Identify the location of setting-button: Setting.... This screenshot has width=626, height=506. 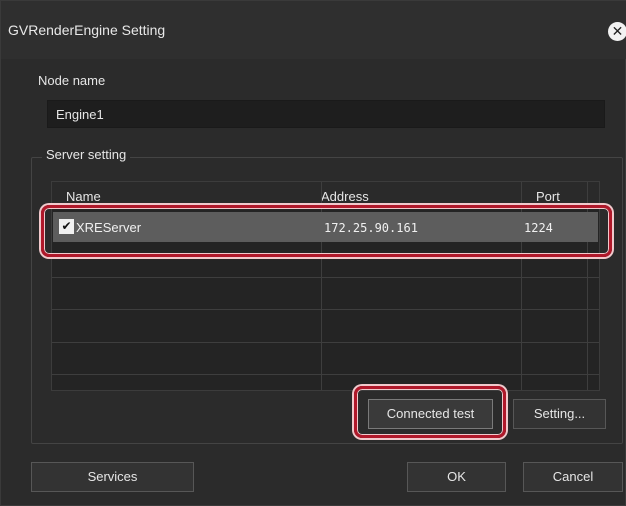
(559, 414).